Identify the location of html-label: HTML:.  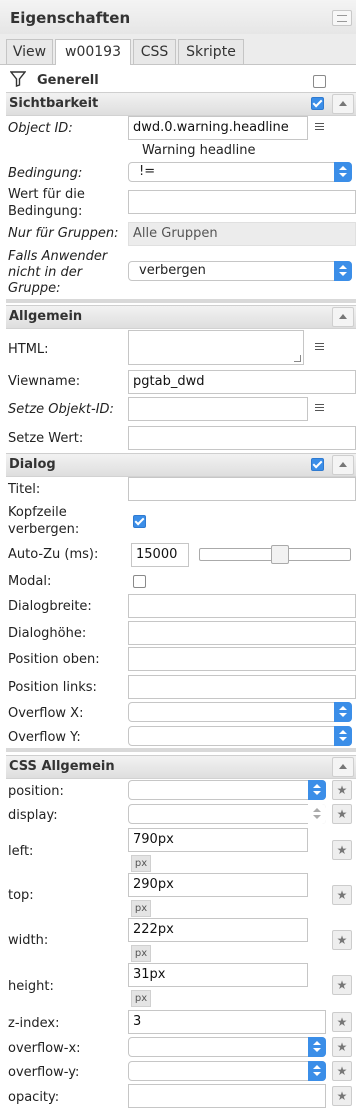
(28, 349).